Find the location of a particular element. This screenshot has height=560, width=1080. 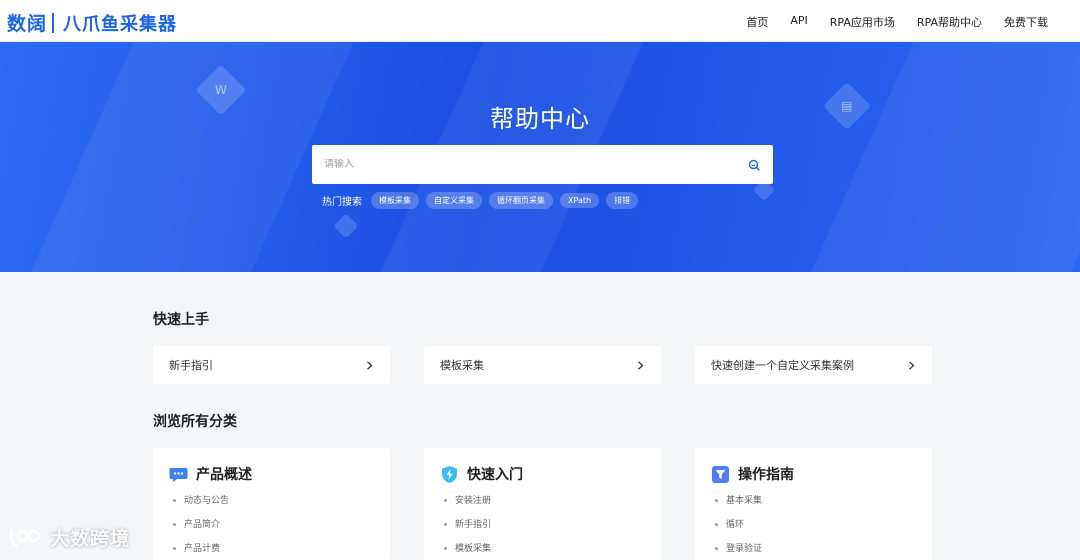

hot-search-row: 热门搜索 模板采集 自定义采集 循环翻页采集 XPath 排错 is located at coordinates (480, 200).